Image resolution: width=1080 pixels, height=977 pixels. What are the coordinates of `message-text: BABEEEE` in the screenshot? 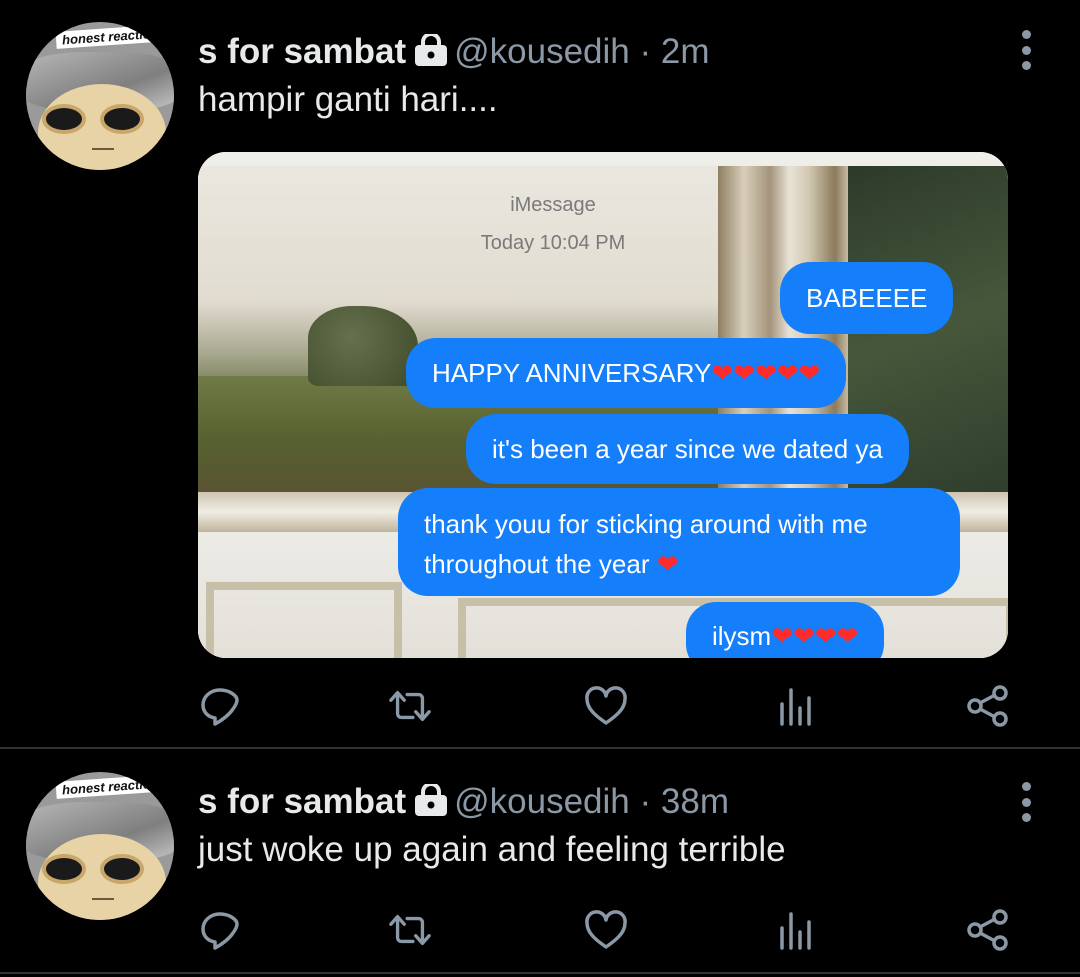 It's located at (867, 298).